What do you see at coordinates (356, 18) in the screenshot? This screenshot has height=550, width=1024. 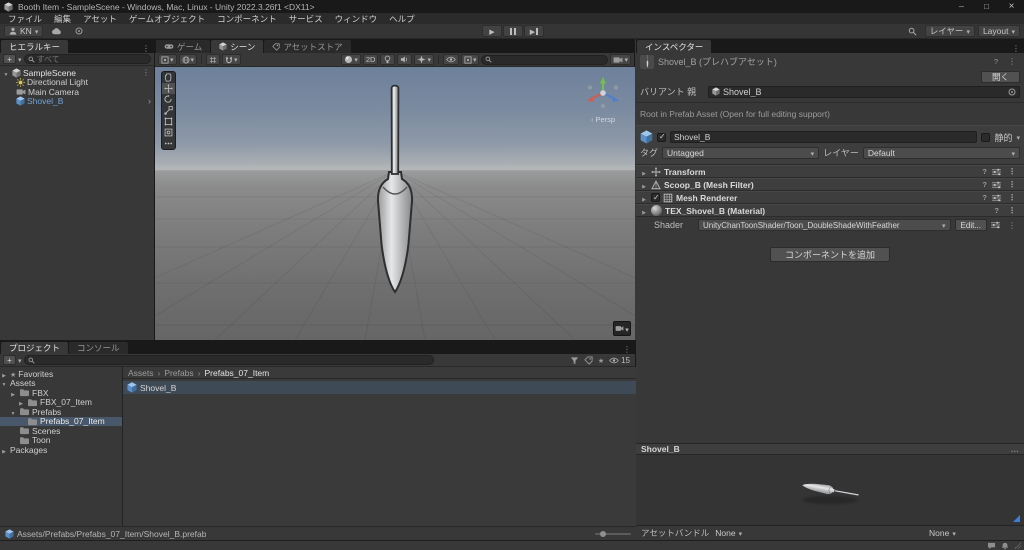 I see `menu-window: ウィンドウ` at bounding box center [356, 18].